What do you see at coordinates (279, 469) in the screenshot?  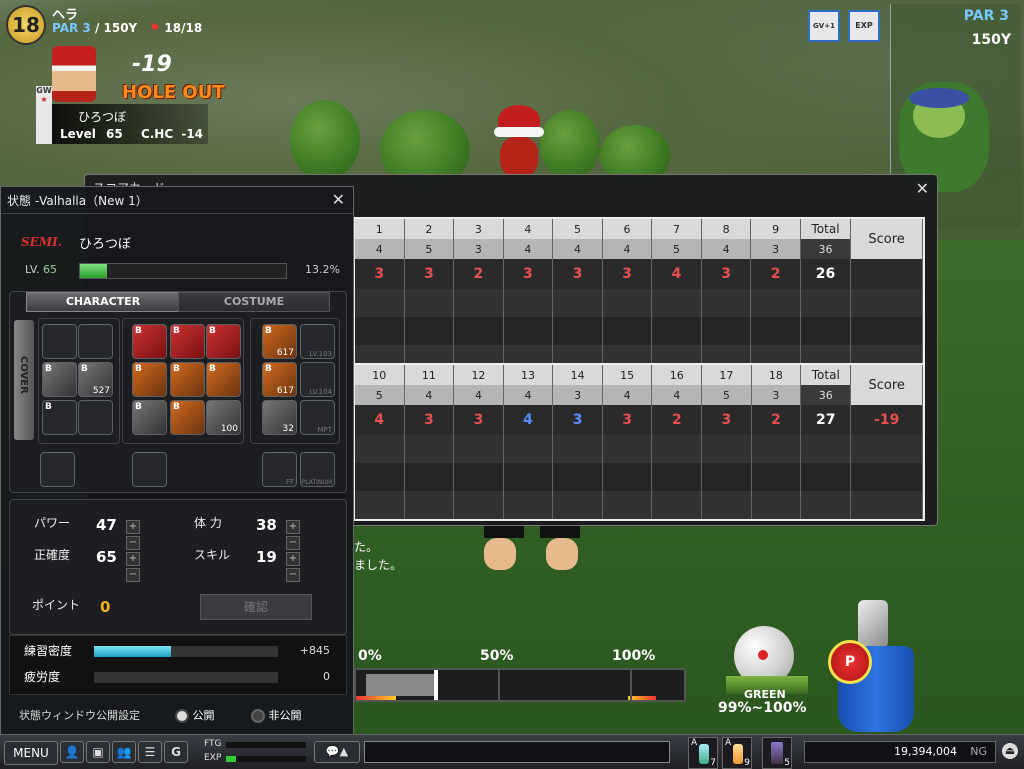 I see `ff-slot: FF` at bounding box center [279, 469].